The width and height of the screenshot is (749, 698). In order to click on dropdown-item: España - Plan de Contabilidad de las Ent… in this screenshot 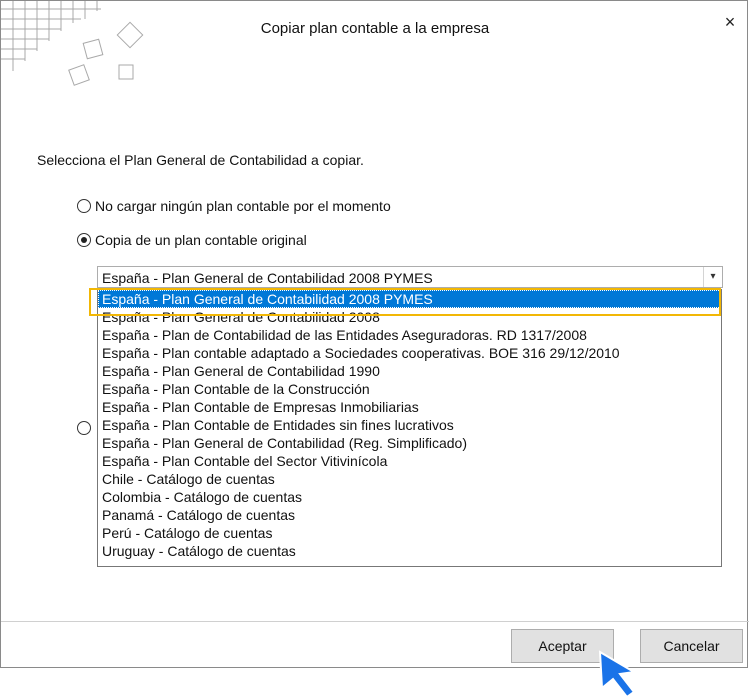, I will do `click(409, 335)`.